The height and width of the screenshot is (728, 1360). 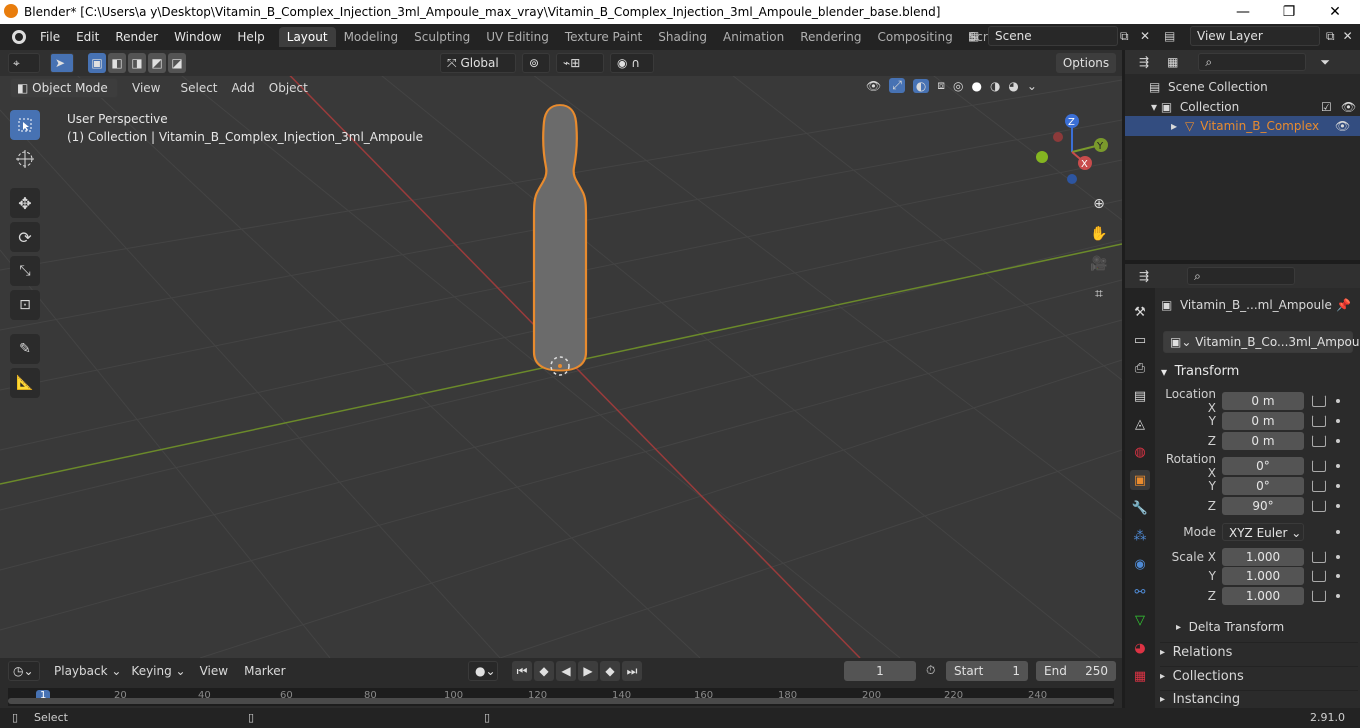 I want to click on pan-hand-icon: ✋, so click(x=1099, y=234).